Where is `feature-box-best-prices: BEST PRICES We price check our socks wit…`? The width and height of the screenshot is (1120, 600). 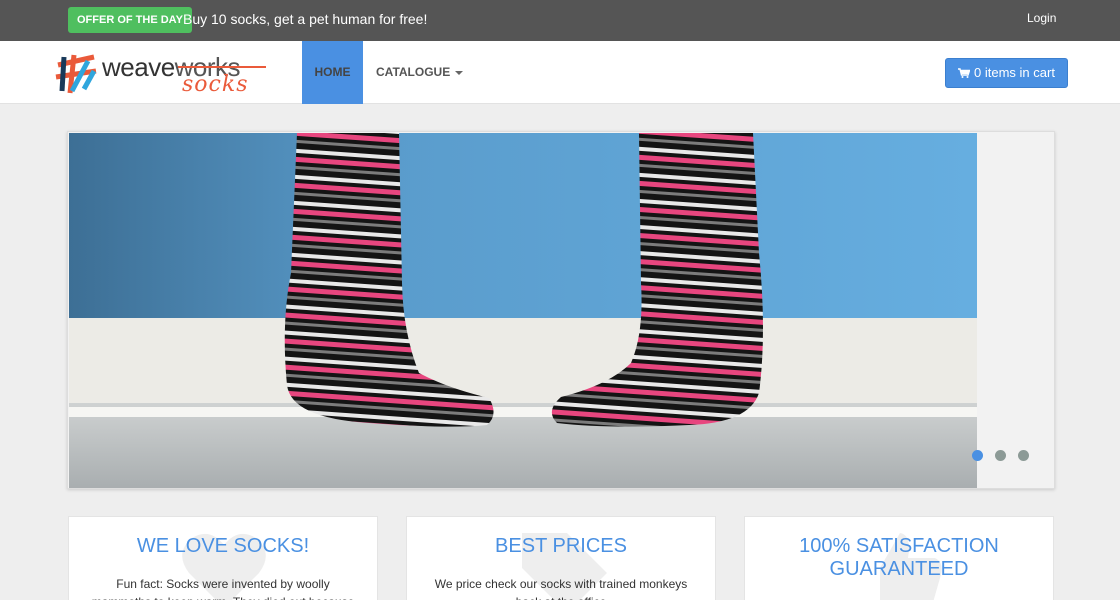
feature-box-best-prices: BEST PRICES We price check our socks wit… is located at coordinates (561, 558).